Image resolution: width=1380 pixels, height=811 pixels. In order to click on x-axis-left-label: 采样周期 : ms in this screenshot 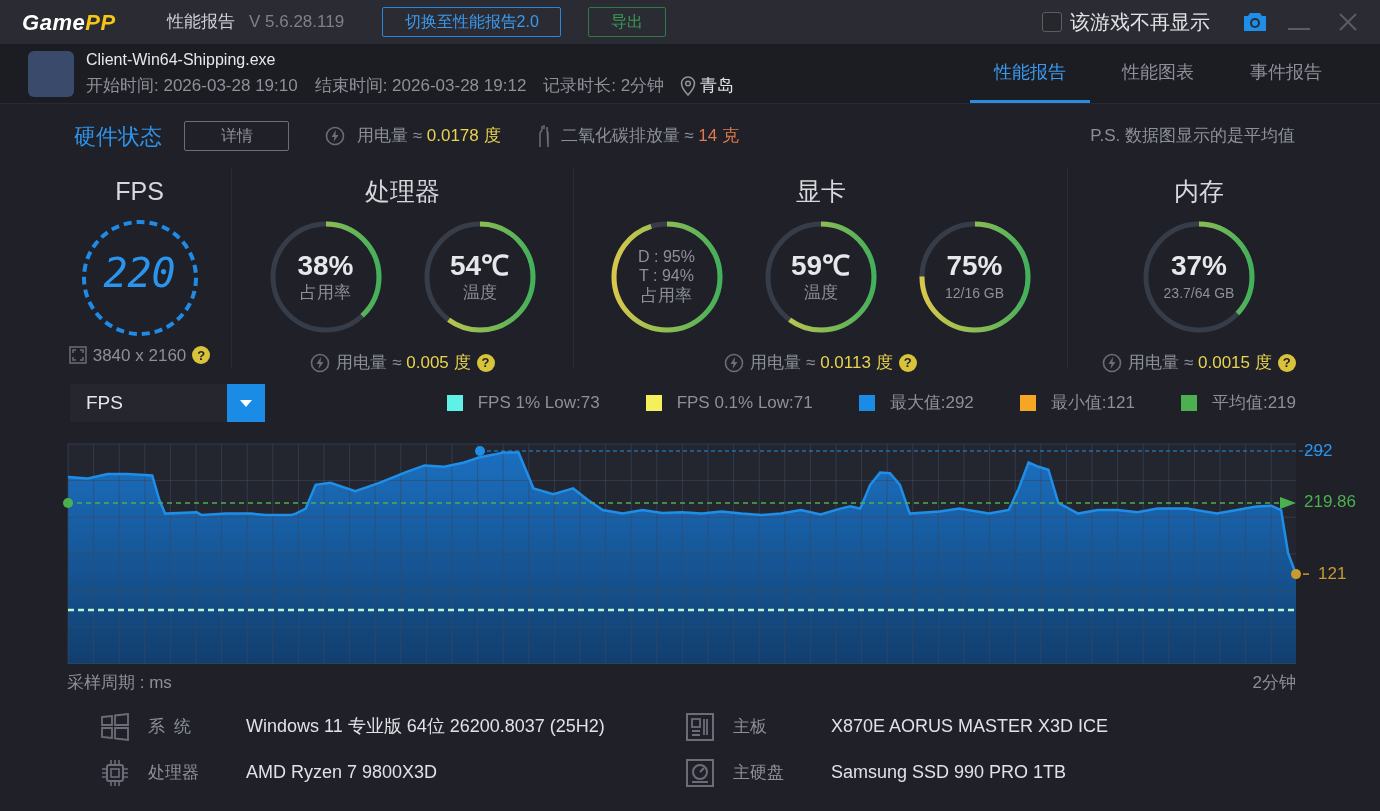, I will do `click(119, 683)`.